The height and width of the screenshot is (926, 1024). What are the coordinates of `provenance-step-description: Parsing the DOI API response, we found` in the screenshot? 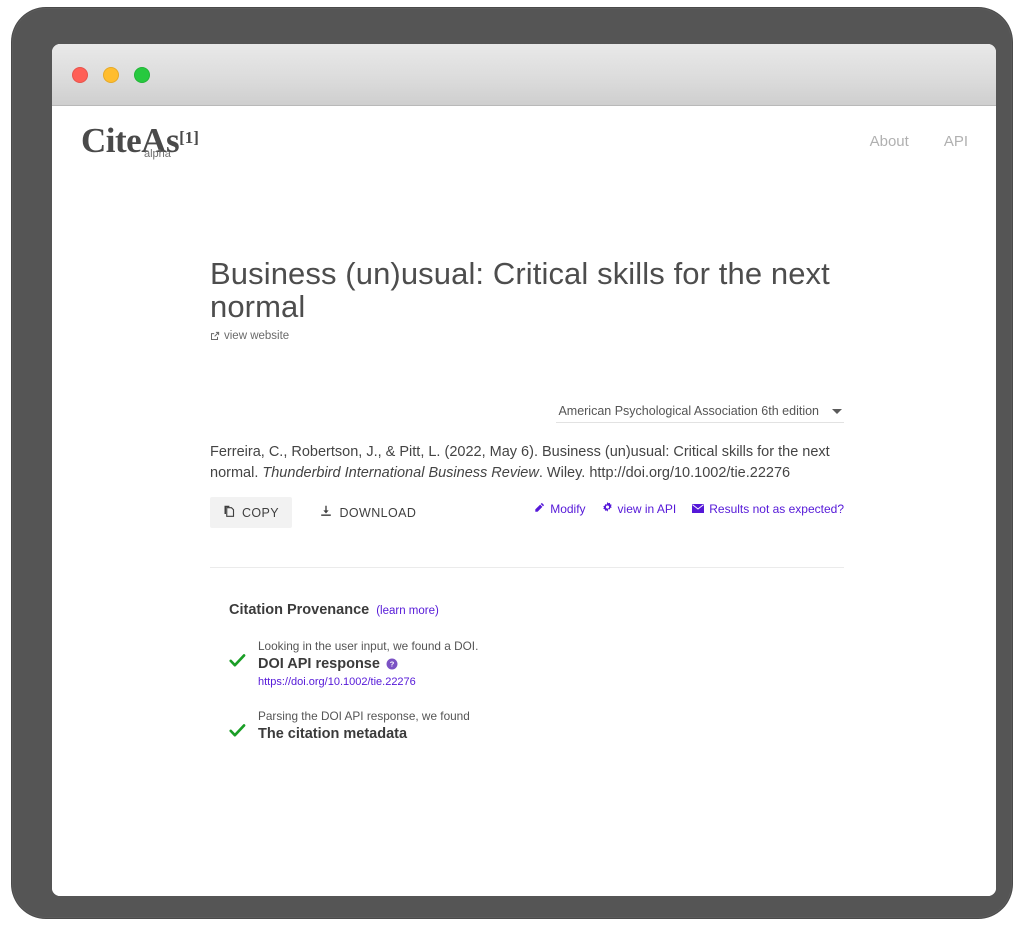 It's located at (364, 716).